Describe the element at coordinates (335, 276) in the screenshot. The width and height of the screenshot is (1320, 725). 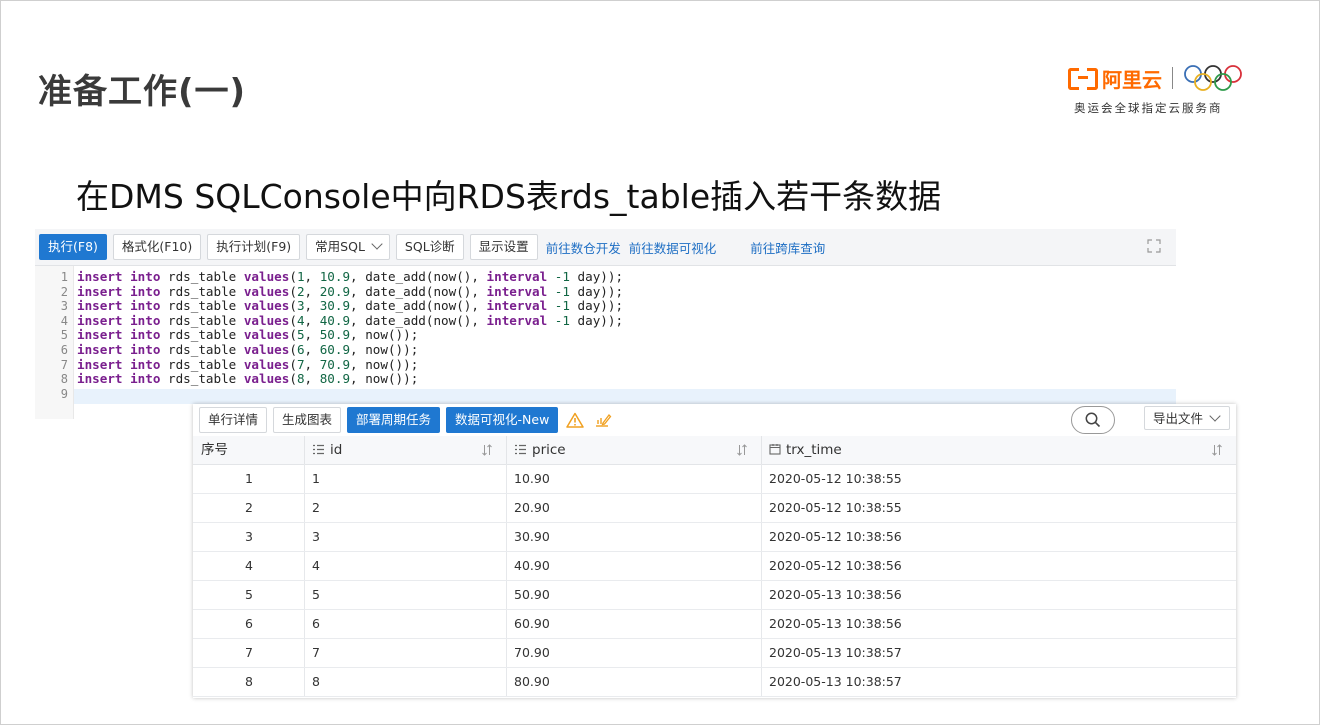
I see `sql-number: 10.9` at that location.